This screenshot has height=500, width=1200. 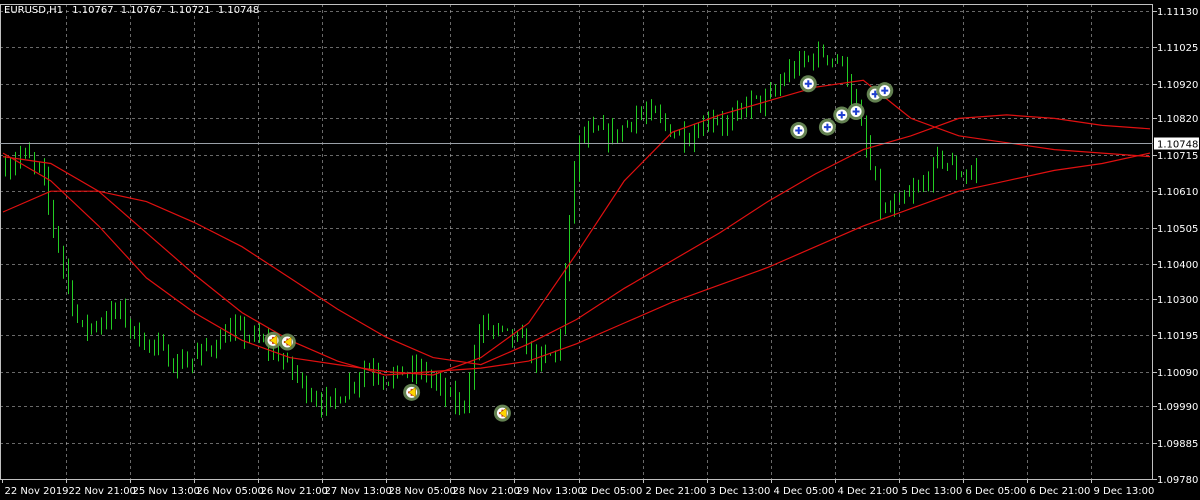 What do you see at coordinates (1177, 373) in the screenshot?
I see `price-tick-label: 1.10090` at bounding box center [1177, 373].